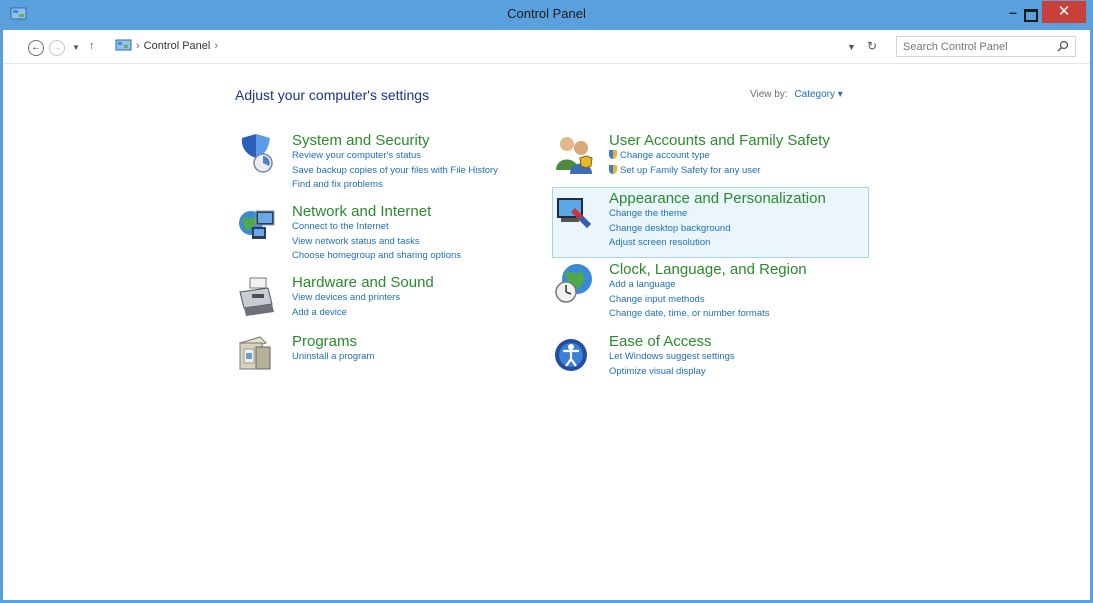 This screenshot has height=603, width=1093. Describe the element at coordinates (376, 256) in the screenshot. I see `category-link: Choose homegroup and sharing options` at that location.